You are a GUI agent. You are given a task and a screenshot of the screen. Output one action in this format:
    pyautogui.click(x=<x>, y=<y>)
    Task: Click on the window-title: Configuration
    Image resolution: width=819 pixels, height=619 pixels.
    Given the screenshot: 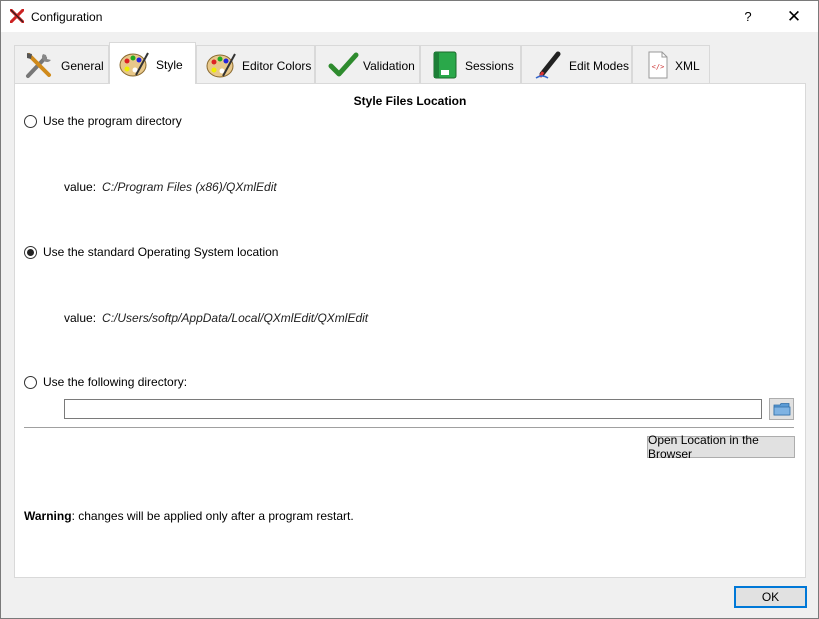 What is the action you would take?
    pyautogui.click(x=67, y=17)
    